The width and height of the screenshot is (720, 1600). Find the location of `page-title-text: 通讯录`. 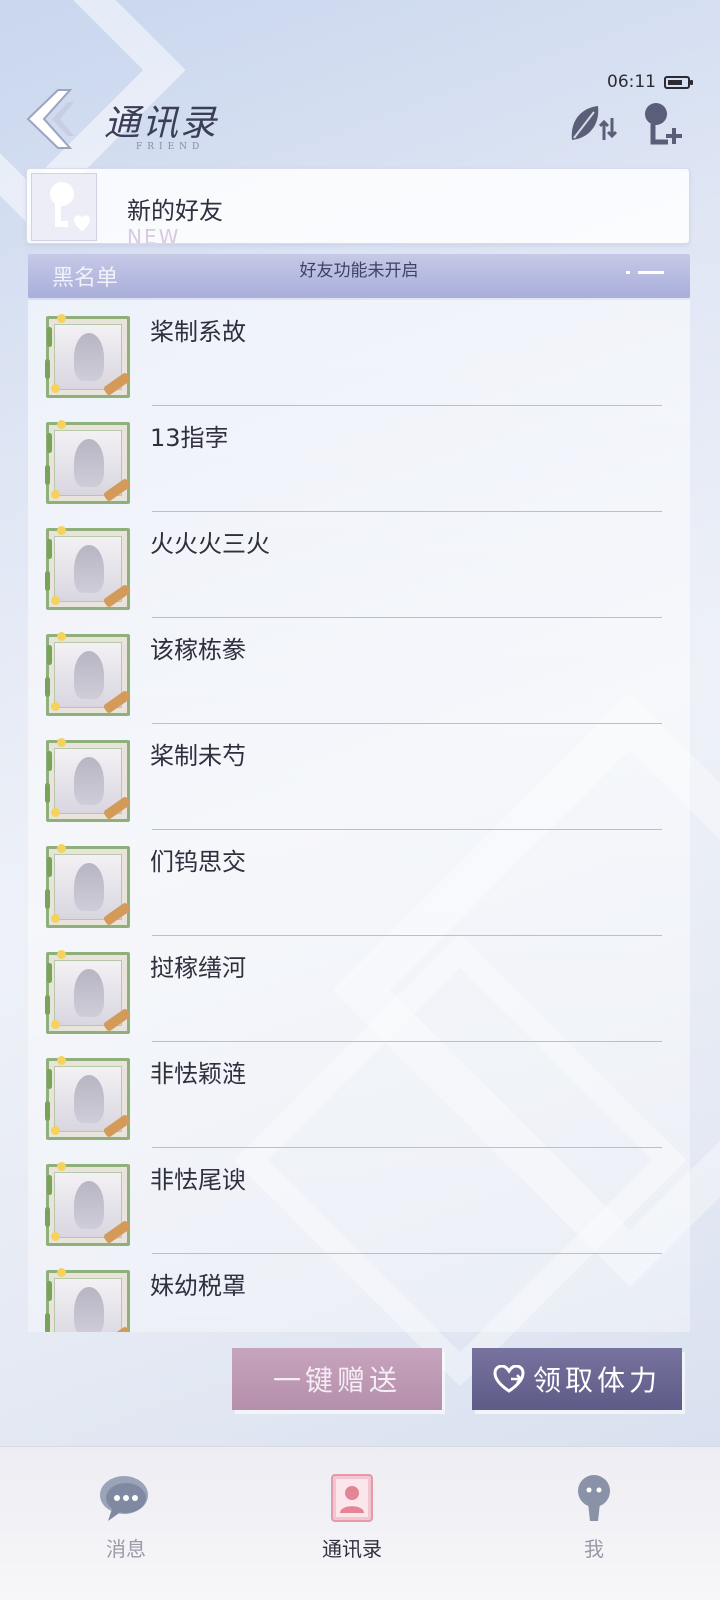

page-title-text: 通讯录 is located at coordinates (161, 123).